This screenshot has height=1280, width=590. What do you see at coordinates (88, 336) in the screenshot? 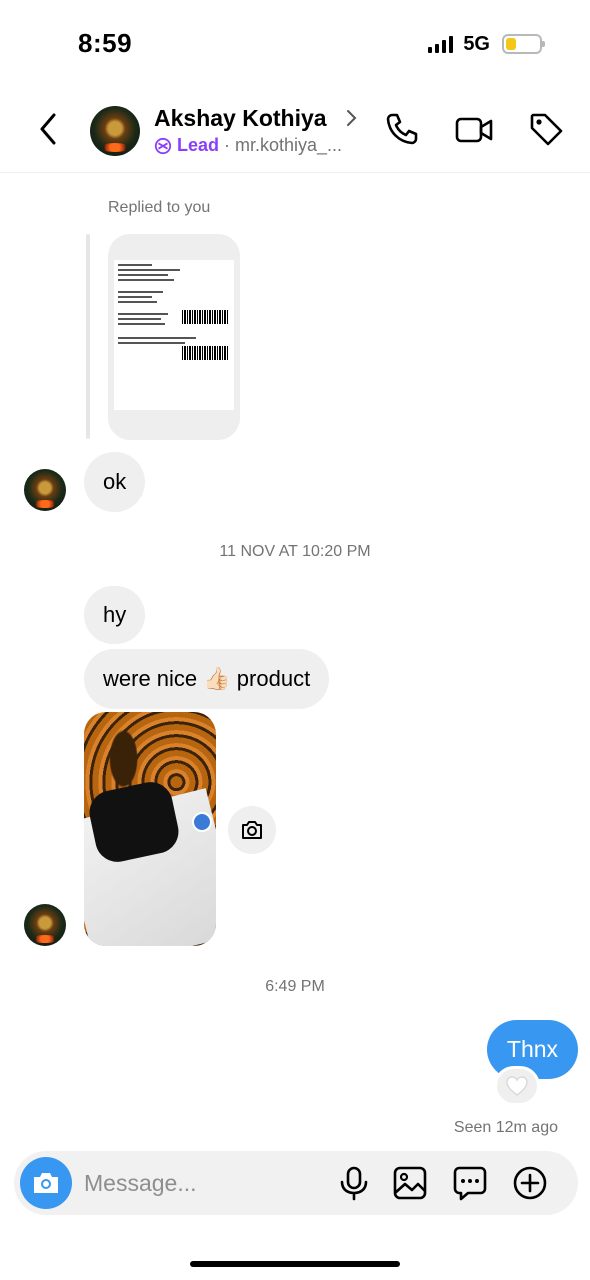
I see `reply-indicator` at bounding box center [88, 336].